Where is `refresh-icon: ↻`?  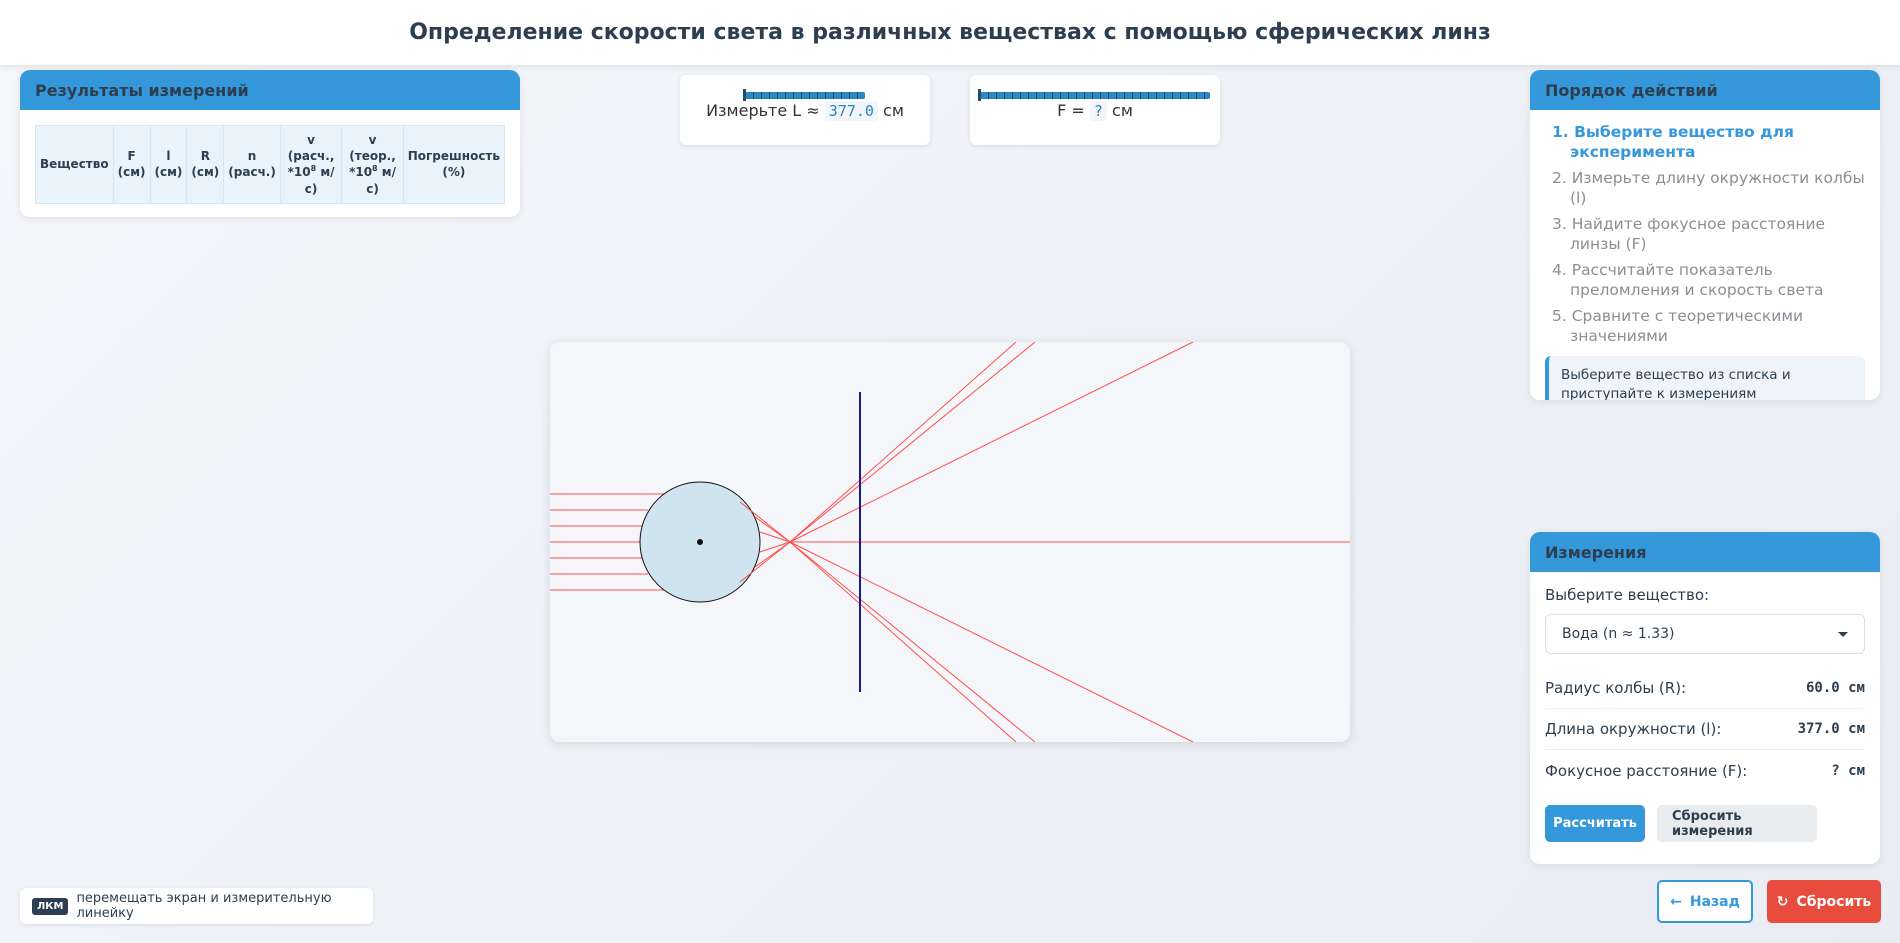 refresh-icon: ↻ is located at coordinates (1782, 901).